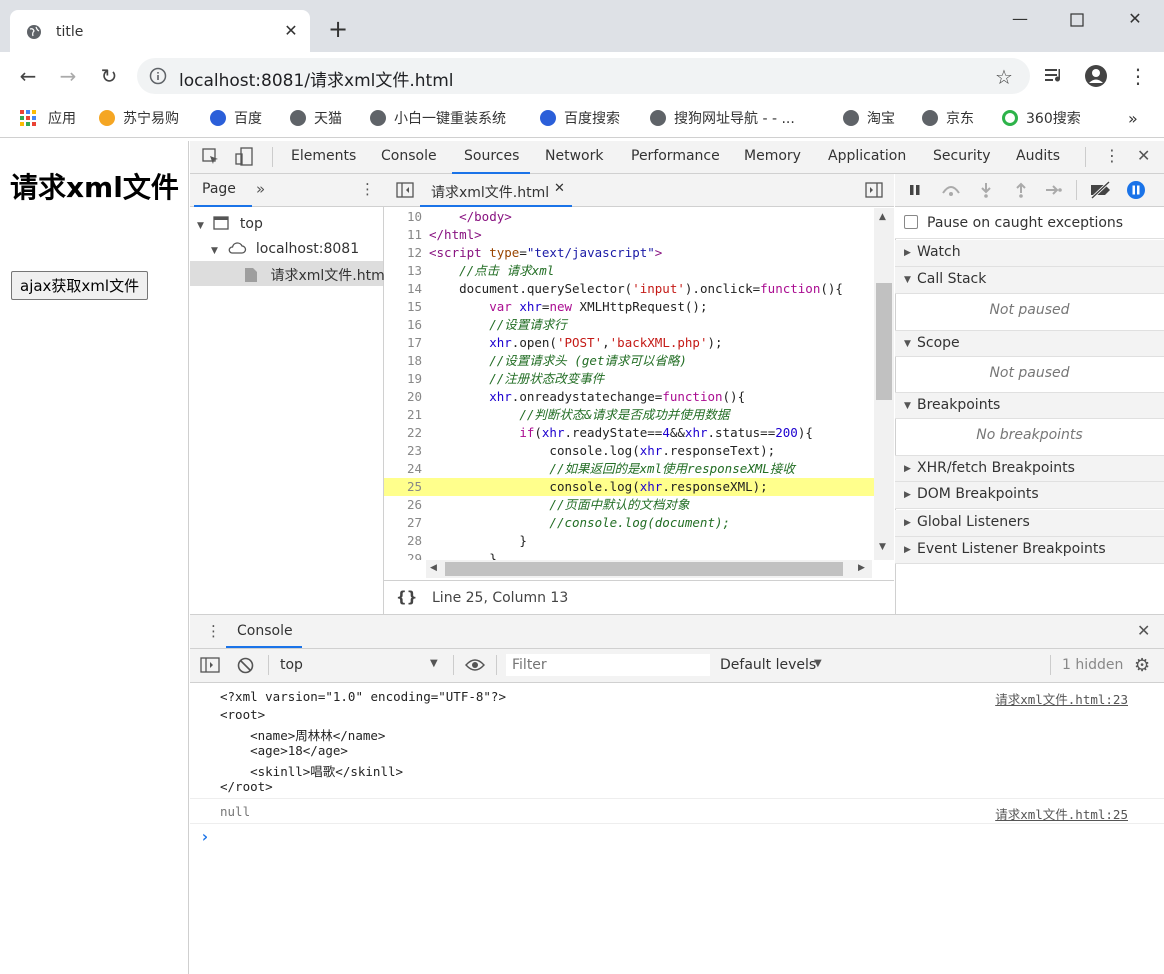  Describe the element at coordinates (338, 29) in the screenshot. I see `new-tab-button: +` at that location.